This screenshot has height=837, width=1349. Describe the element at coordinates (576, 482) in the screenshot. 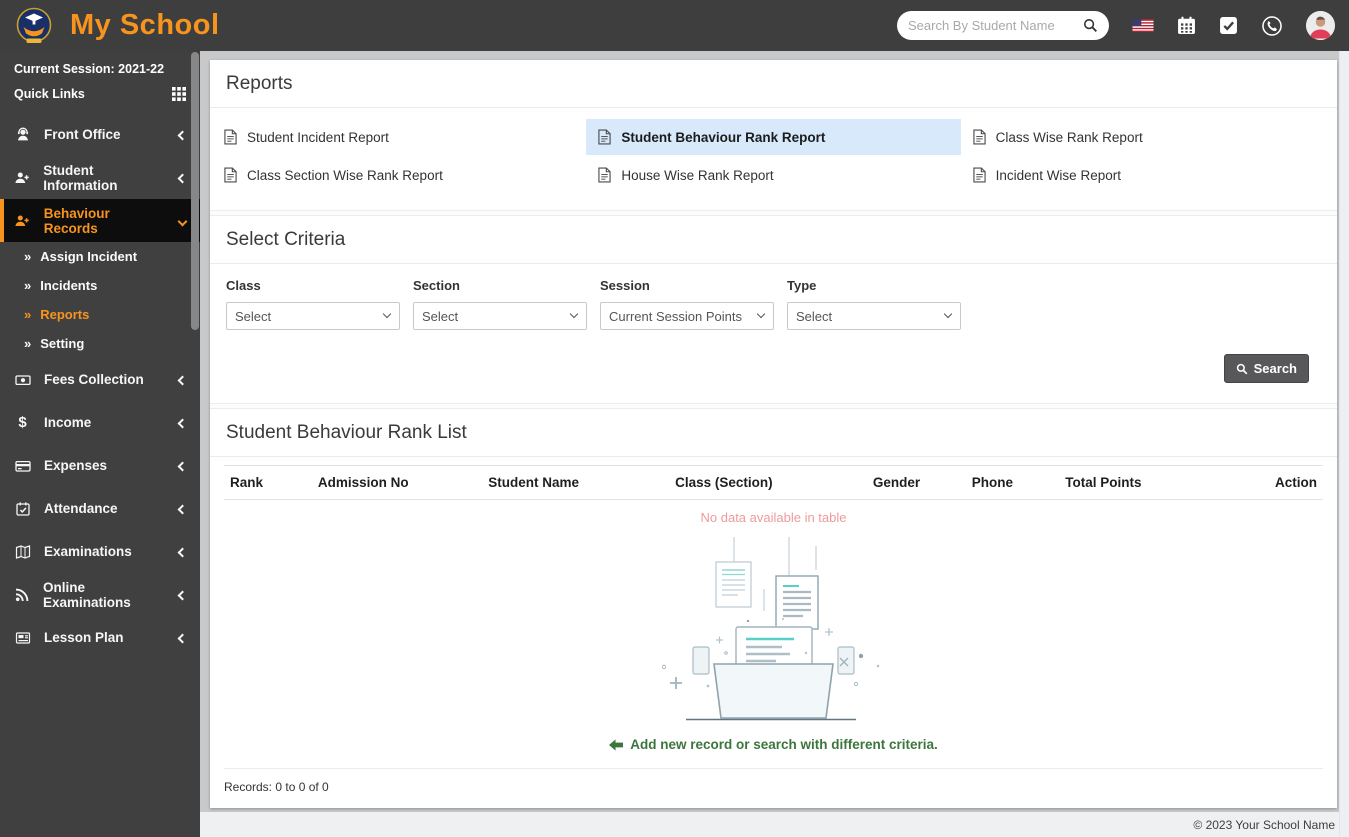

I see `col-student-name: Student Name` at that location.